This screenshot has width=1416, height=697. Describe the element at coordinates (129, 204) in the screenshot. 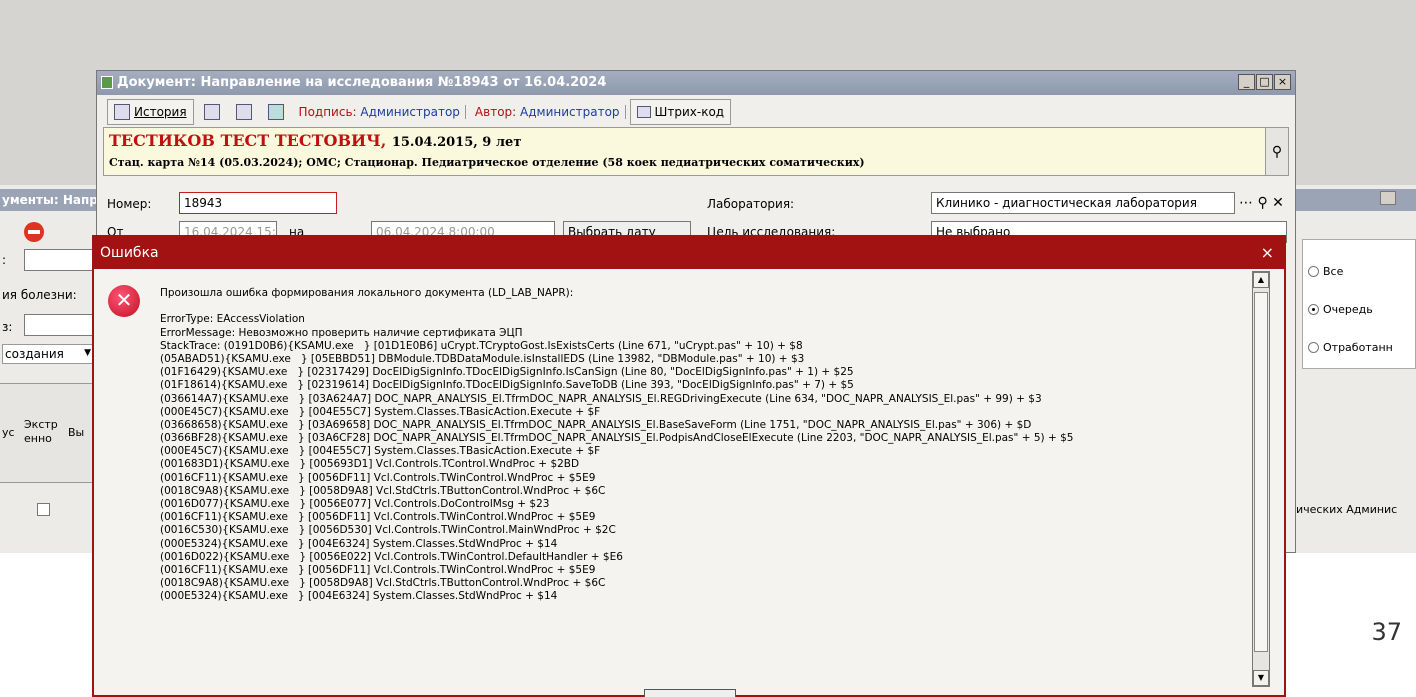

I see `number-label: Номер:` at that location.